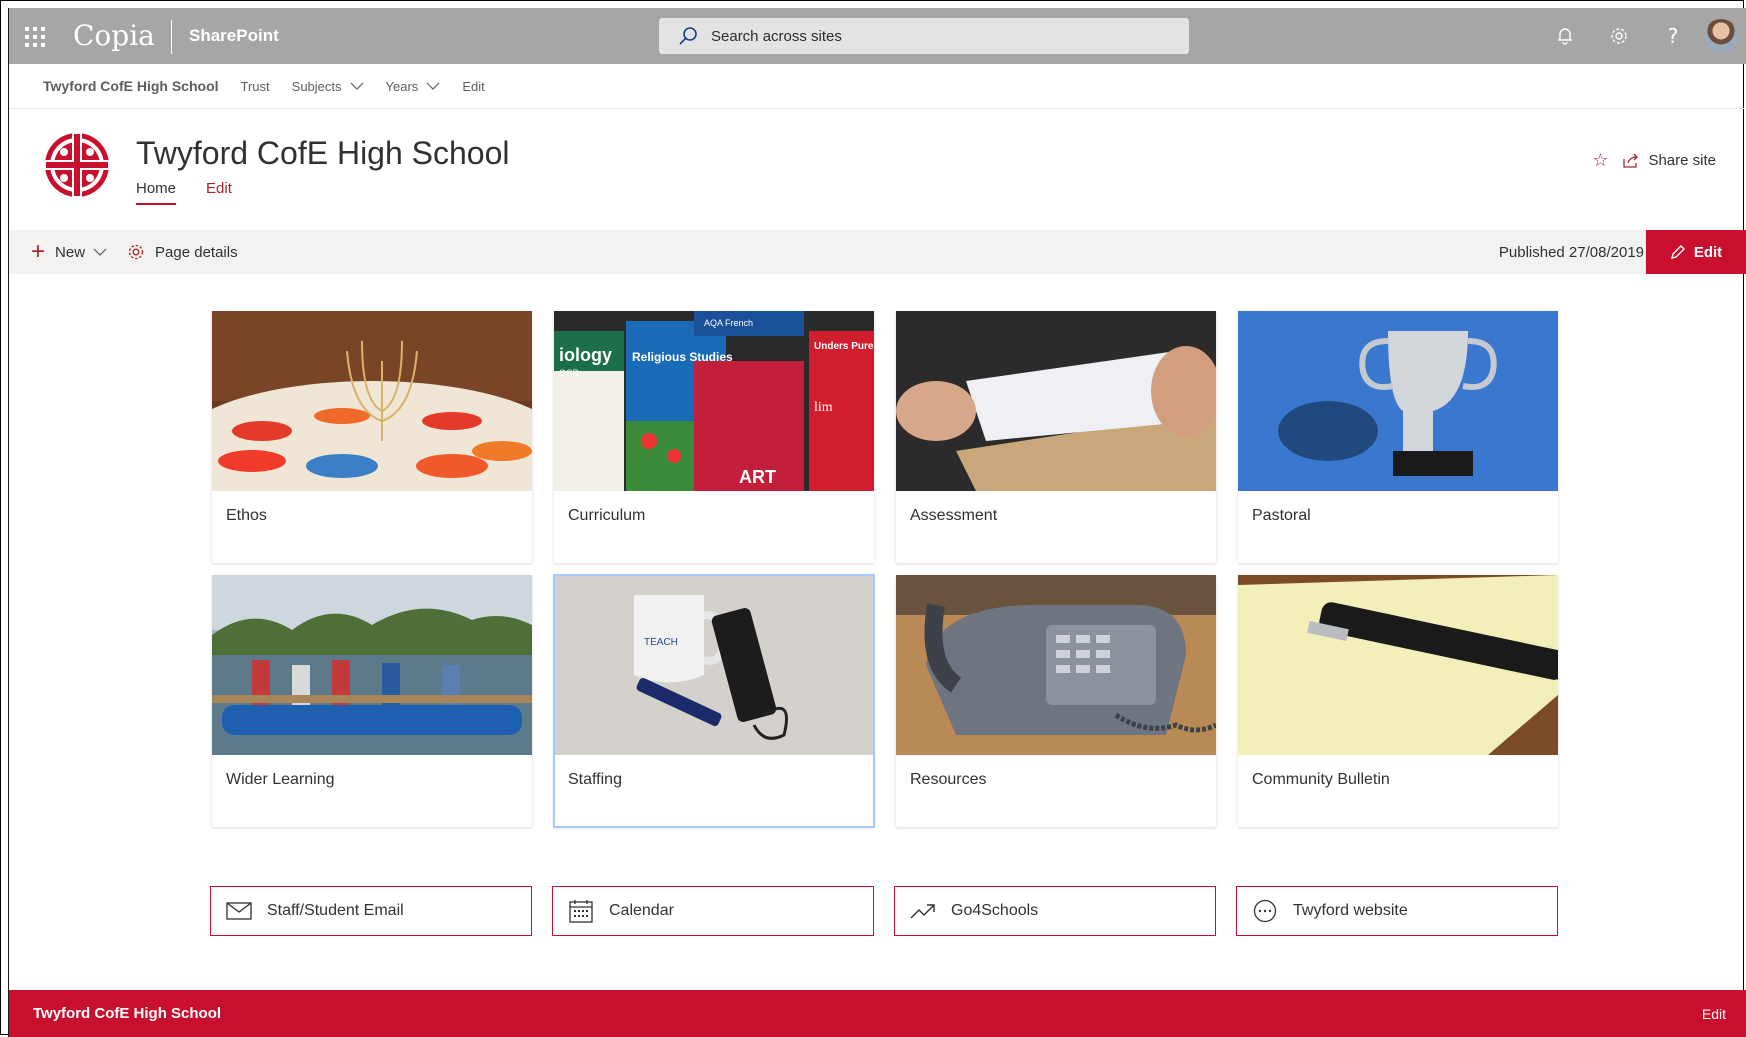 Image resolution: width=1746 pixels, height=1037 pixels. I want to click on brand-name: Copia, so click(114, 36).